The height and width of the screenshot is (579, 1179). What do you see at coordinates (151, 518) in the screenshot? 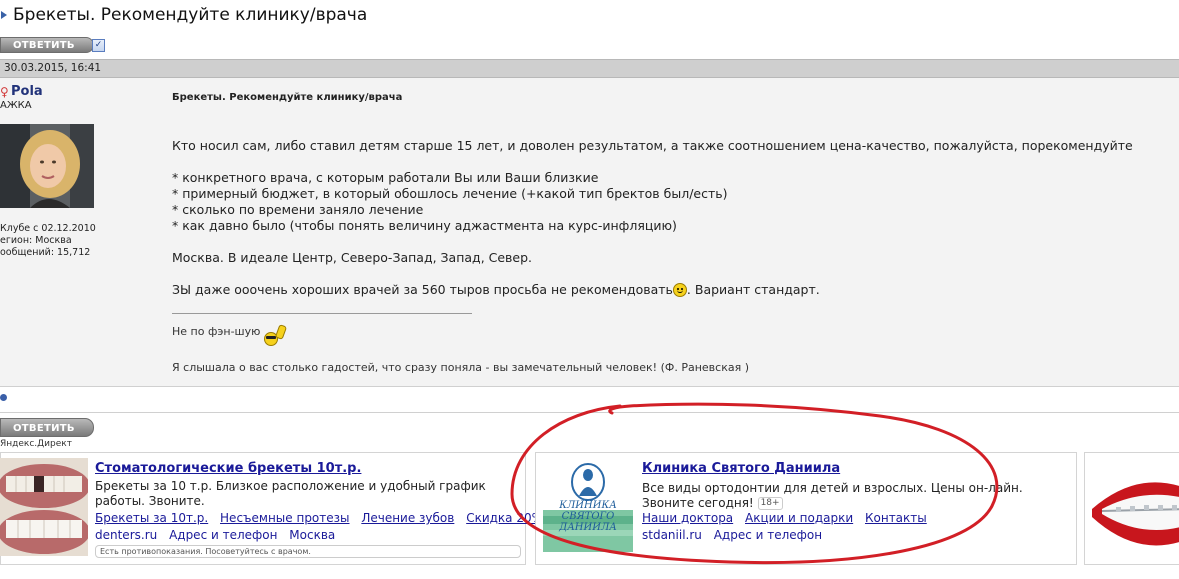
I see `ad1-link: Брекеты за 10т.р.` at bounding box center [151, 518].